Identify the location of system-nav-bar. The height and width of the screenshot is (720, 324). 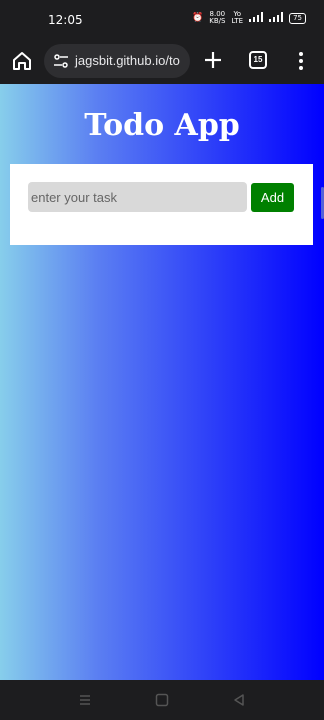
(162, 700).